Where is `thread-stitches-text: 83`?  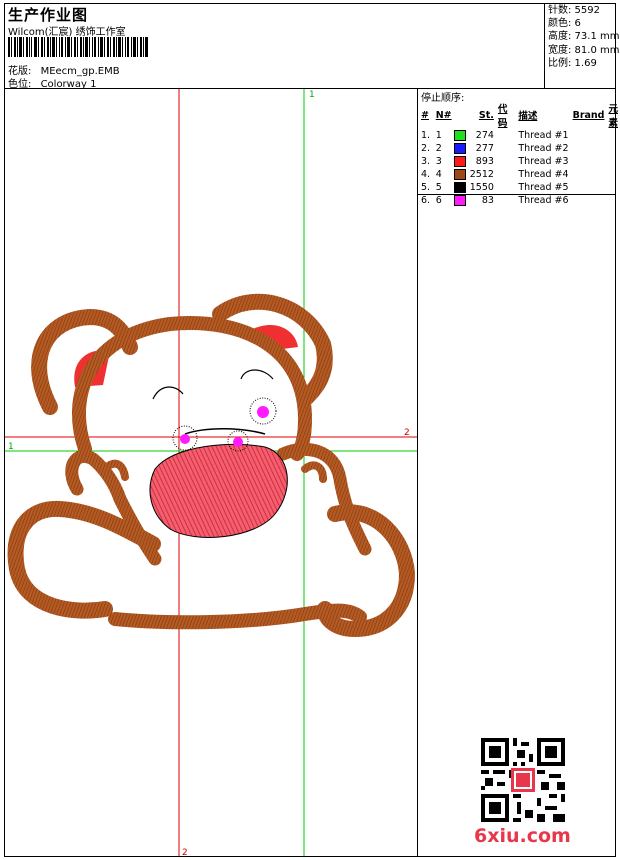 thread-stitches-text: 83 is located at coordinates (487, 200).